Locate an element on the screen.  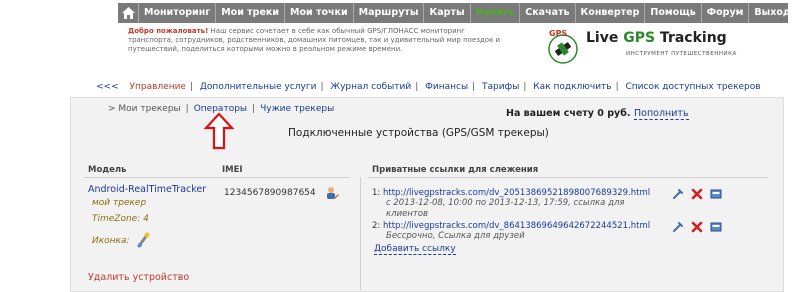
device-icon-label: Иконка: is located at coordinates (111, 241).